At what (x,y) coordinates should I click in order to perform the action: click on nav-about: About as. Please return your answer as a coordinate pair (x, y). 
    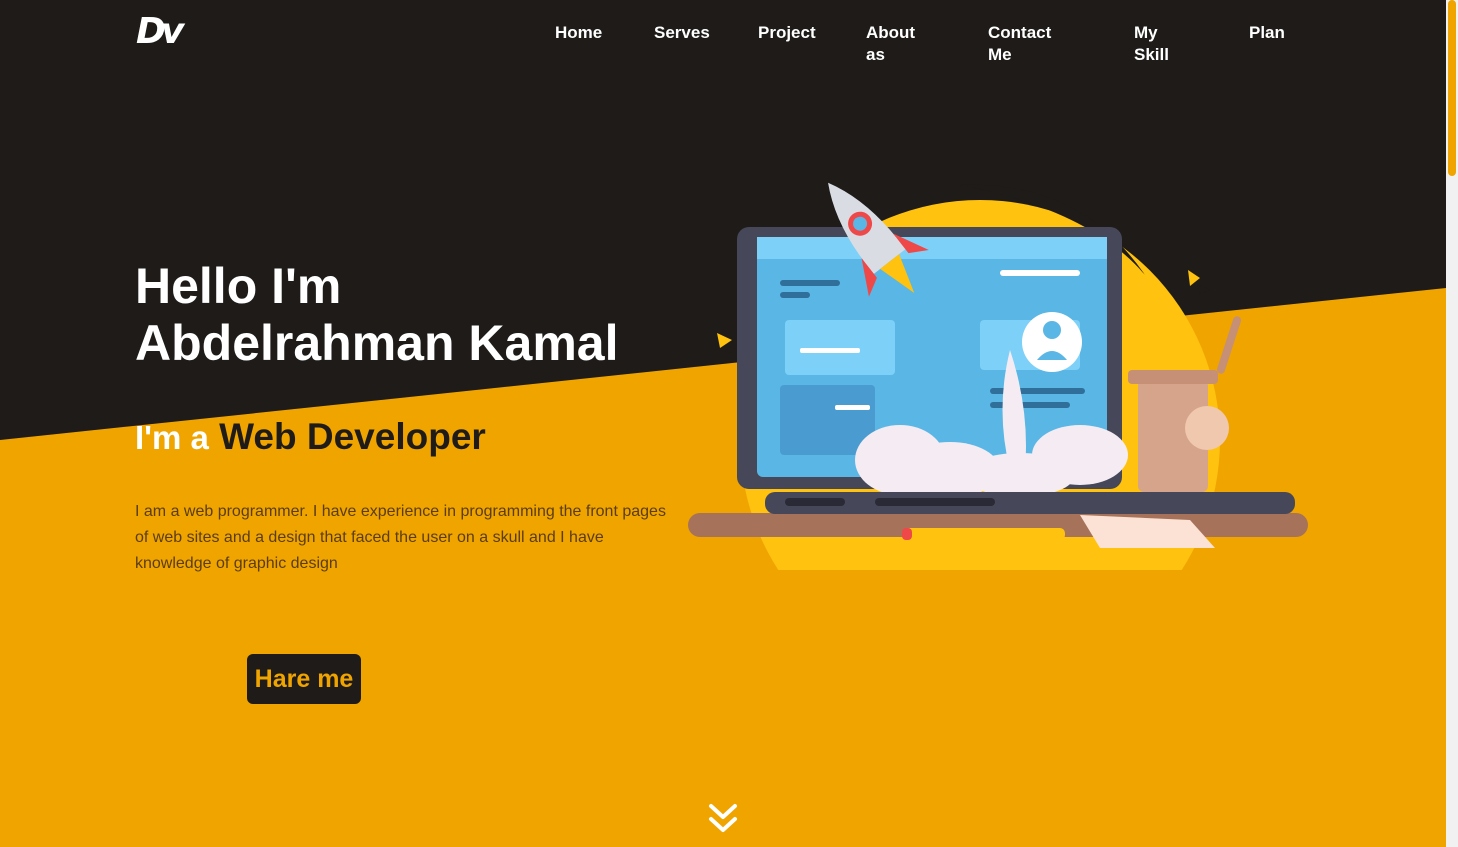
    Looking at the image, I should click on (890, 44).